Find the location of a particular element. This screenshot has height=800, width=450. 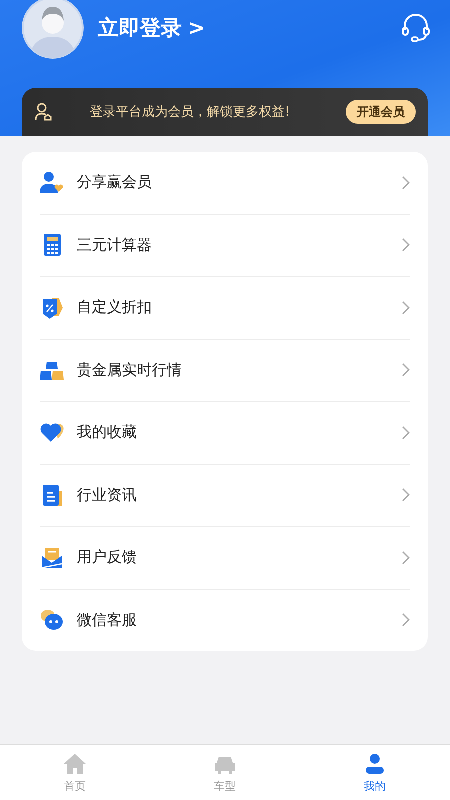

chat-bubbles-icon is located at coordinates (52, 620).